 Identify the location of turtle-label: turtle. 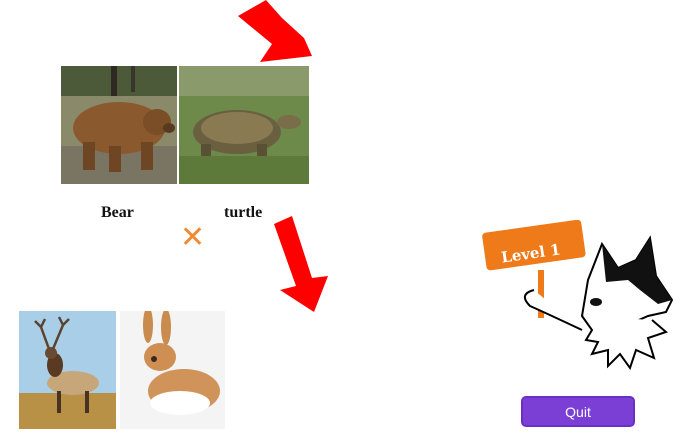
(243, 212).